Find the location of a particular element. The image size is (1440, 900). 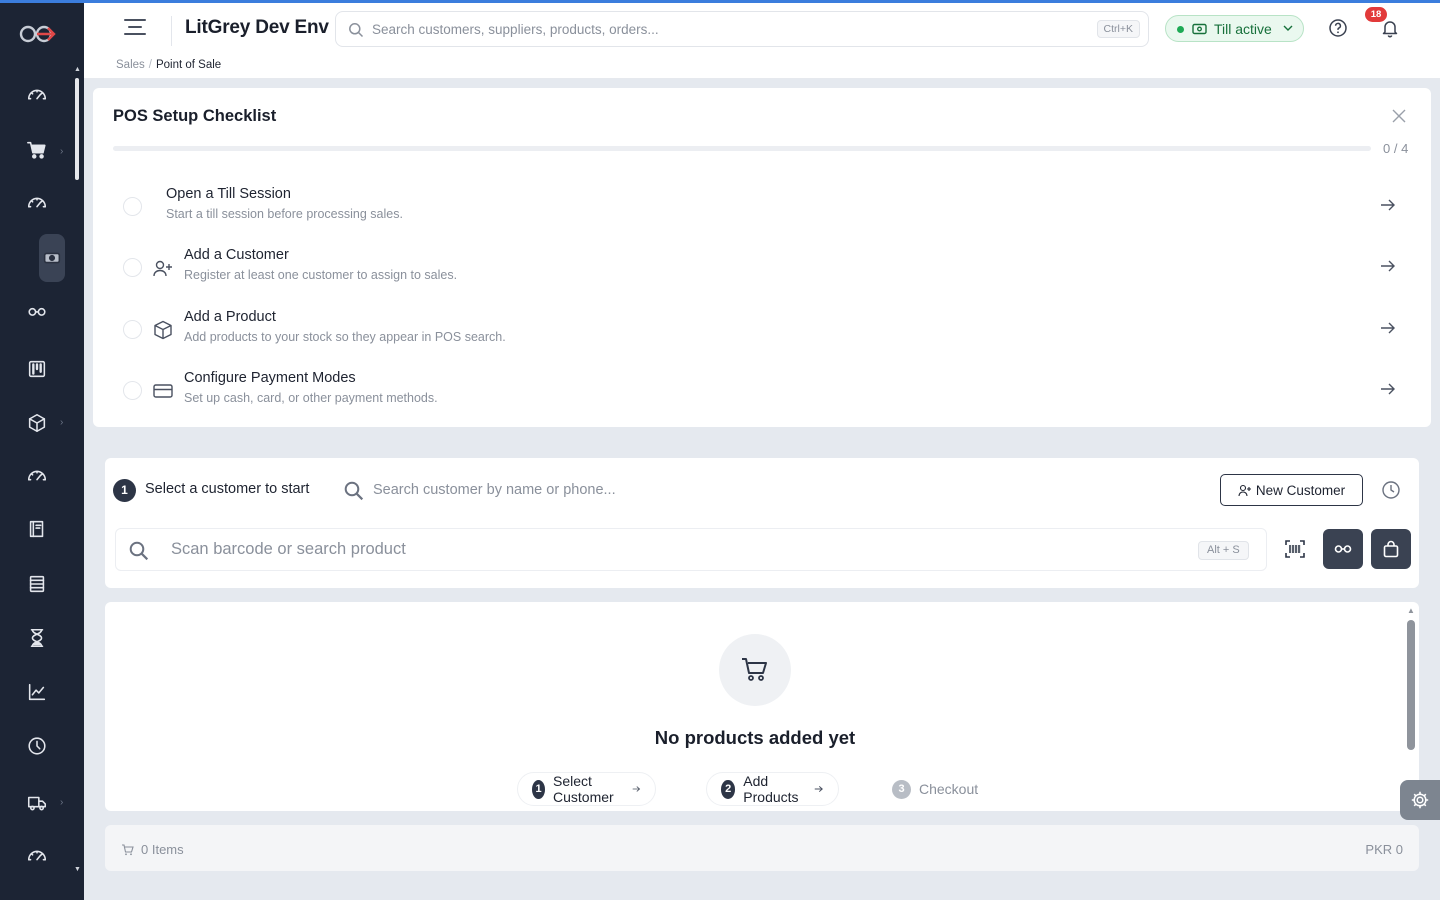

sidebar-item-optical is located at coordinates (37, 311).